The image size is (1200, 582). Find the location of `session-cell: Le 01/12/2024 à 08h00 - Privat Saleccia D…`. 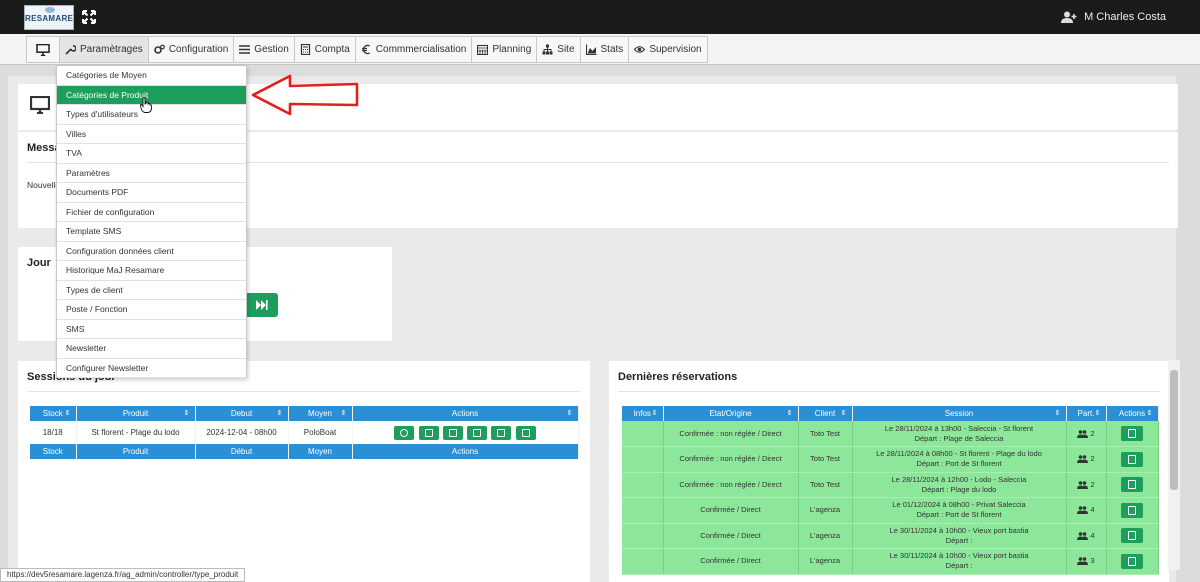

session-cell: Le 01/12/2024 à 08h00 - Privat Saleccia D… is located at coordinates (959, 510).